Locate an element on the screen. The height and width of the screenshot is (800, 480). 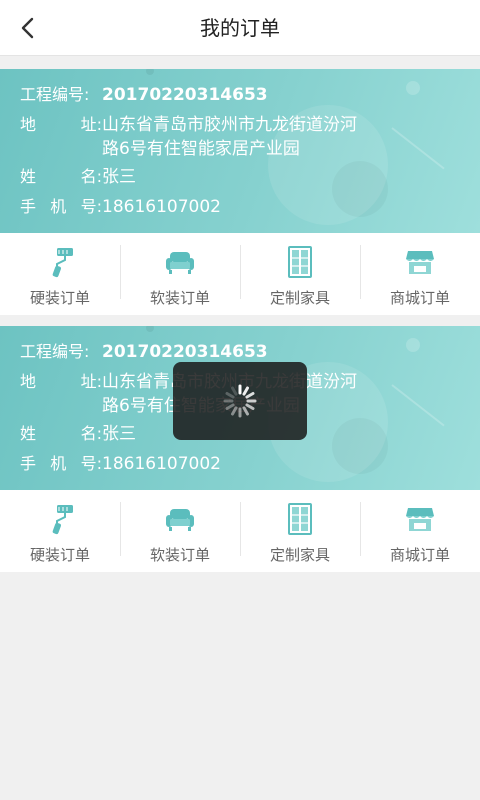
loading-toast is located at coordinates (240, 401).